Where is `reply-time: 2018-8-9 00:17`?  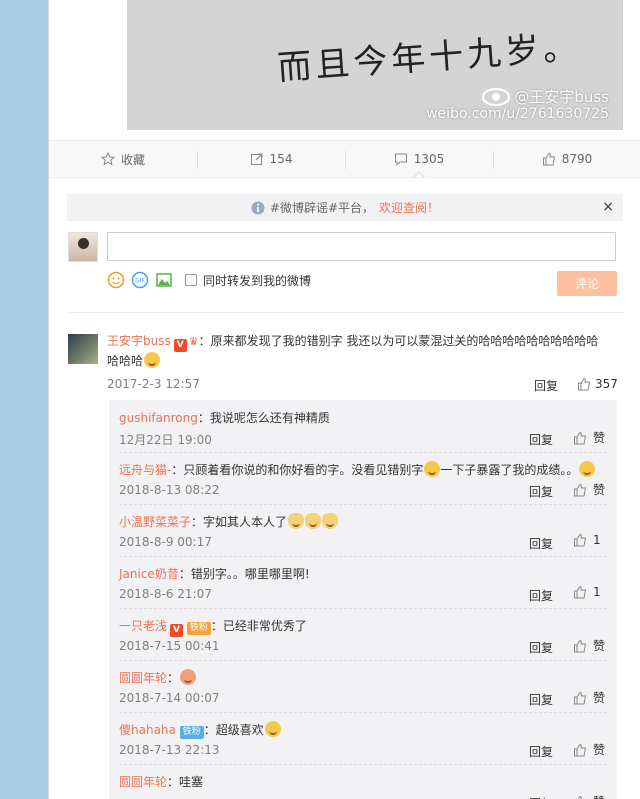 reply-time: 2018-8-9 00:17 is located at coordinates (165, 542).